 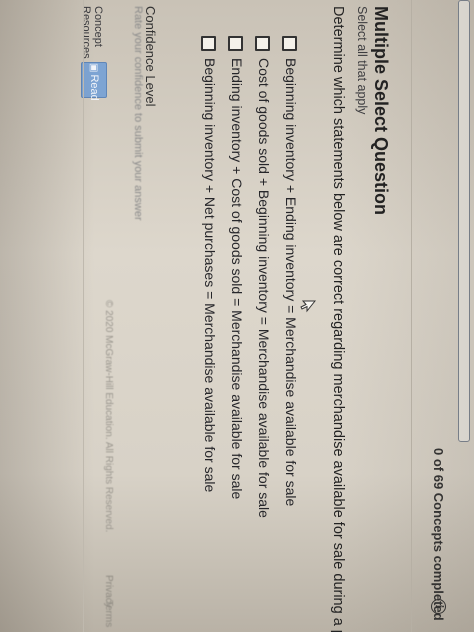 What do you see at coordinates (411, 316) in the screenshot?
I see `header-divider` at bounding box center [411, 316].